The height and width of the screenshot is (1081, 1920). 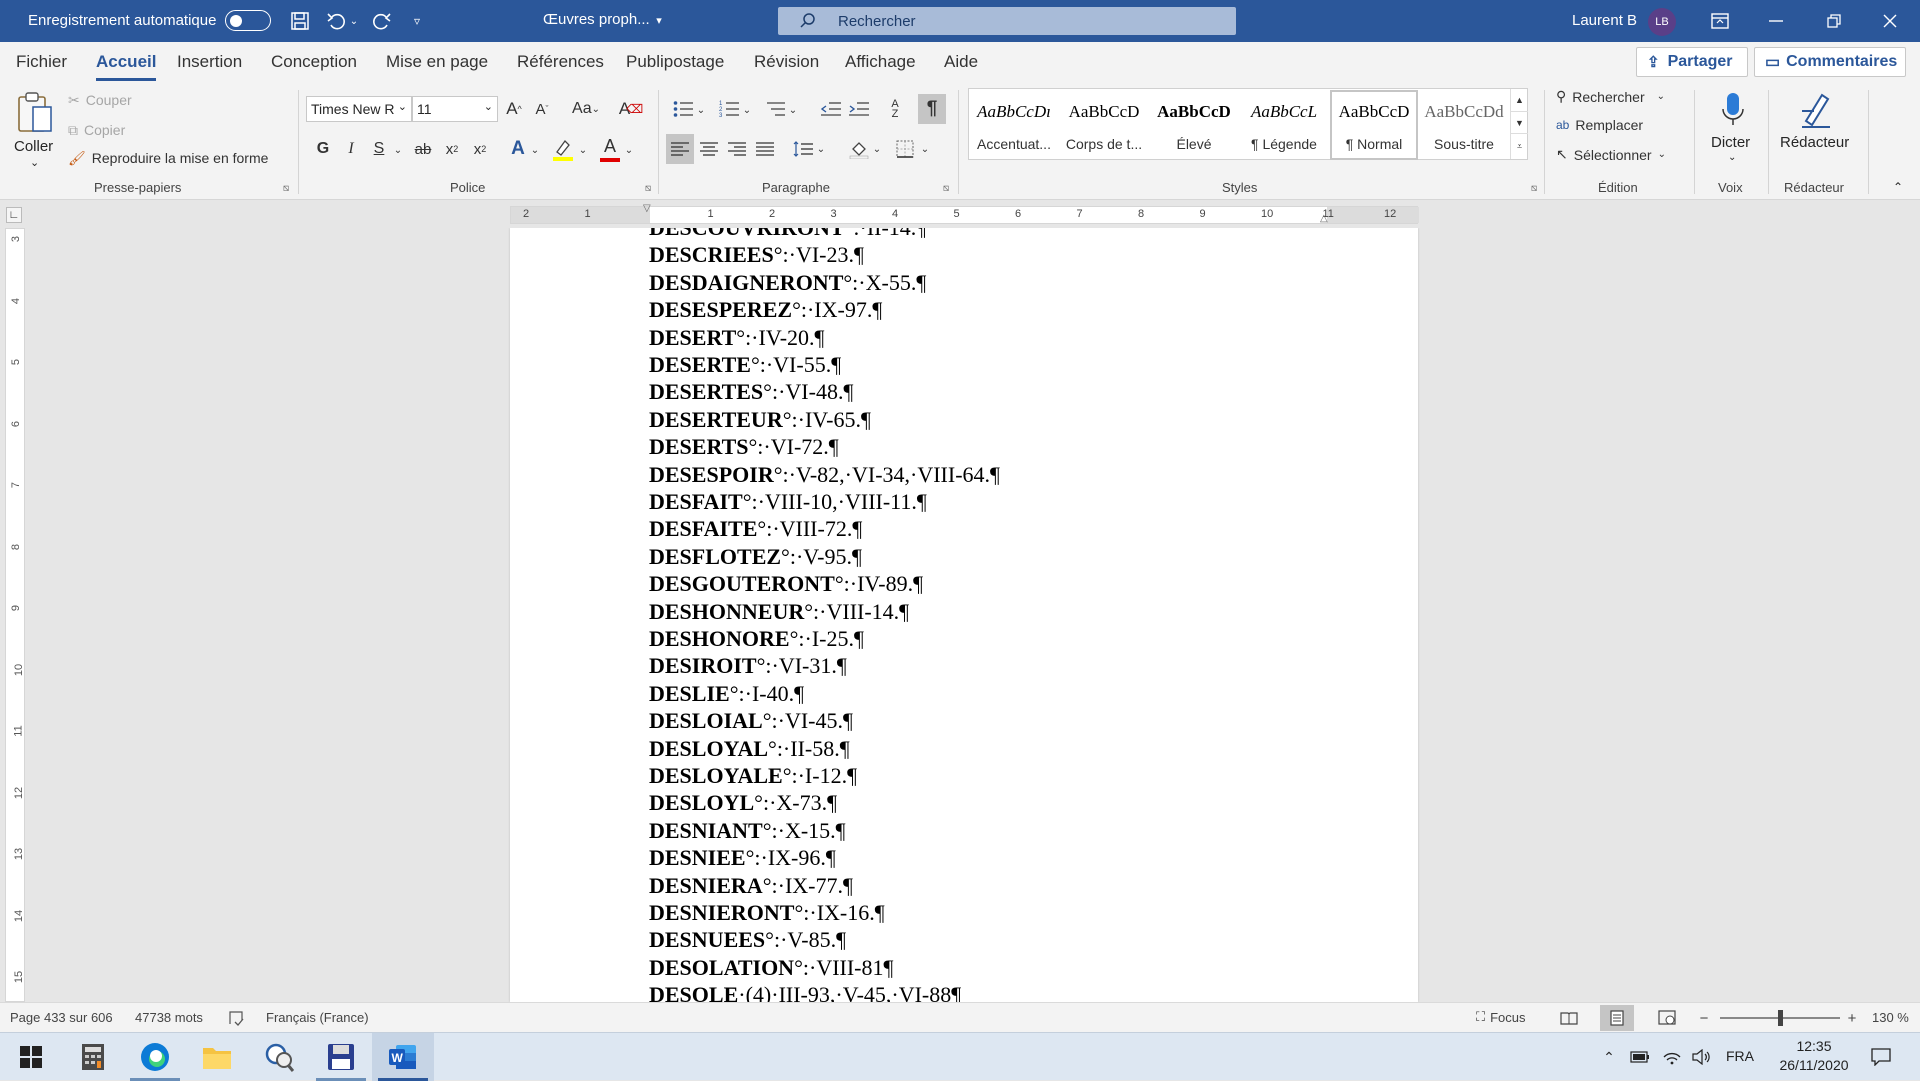 What do you see at coordinates (610, 150) in the screenshot?
I see `font-color-icon: A` at bounding box center [610, 150].